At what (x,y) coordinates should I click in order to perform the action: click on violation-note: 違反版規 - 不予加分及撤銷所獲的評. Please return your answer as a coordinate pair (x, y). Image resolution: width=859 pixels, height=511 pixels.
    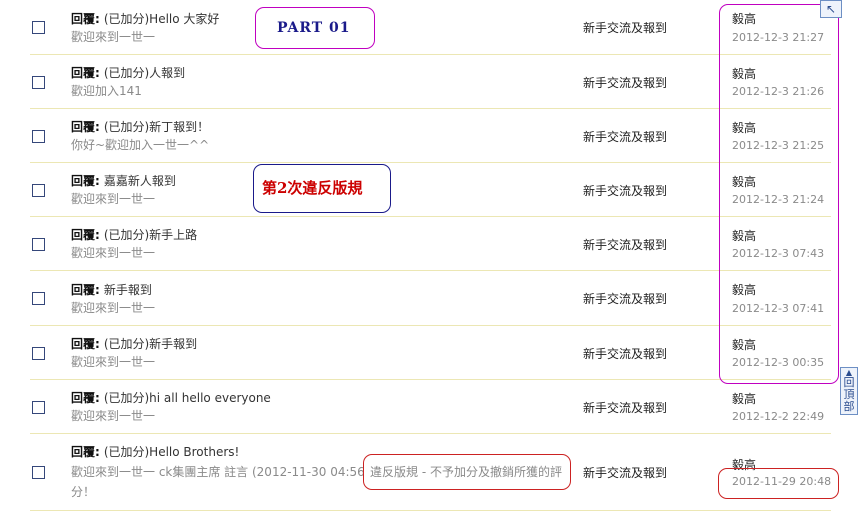
    Looking at the image, I should click on (467, 472).